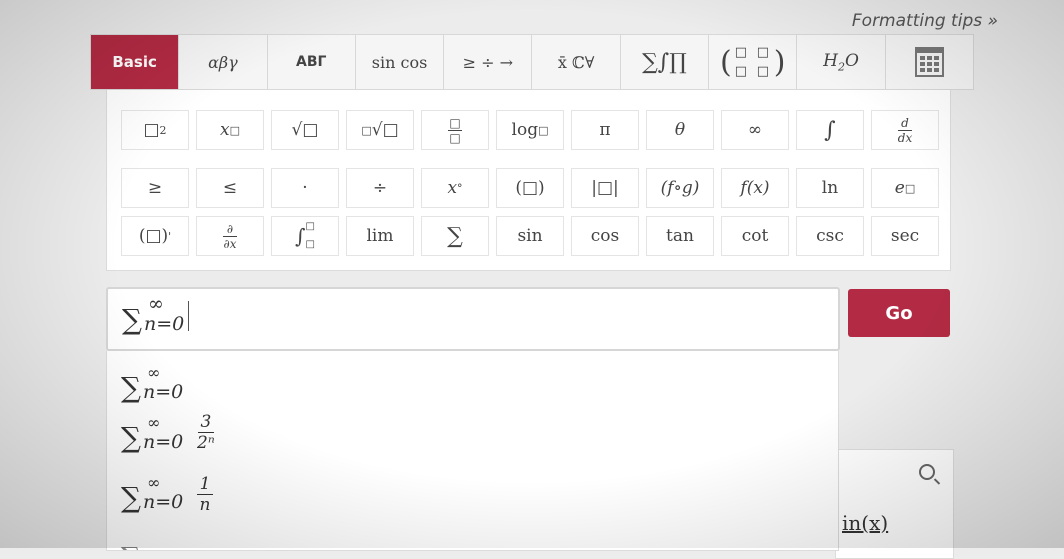 This screenshot has width=1064, height=559. I want to click on background-search-panel: in(x), so click(894, 504).